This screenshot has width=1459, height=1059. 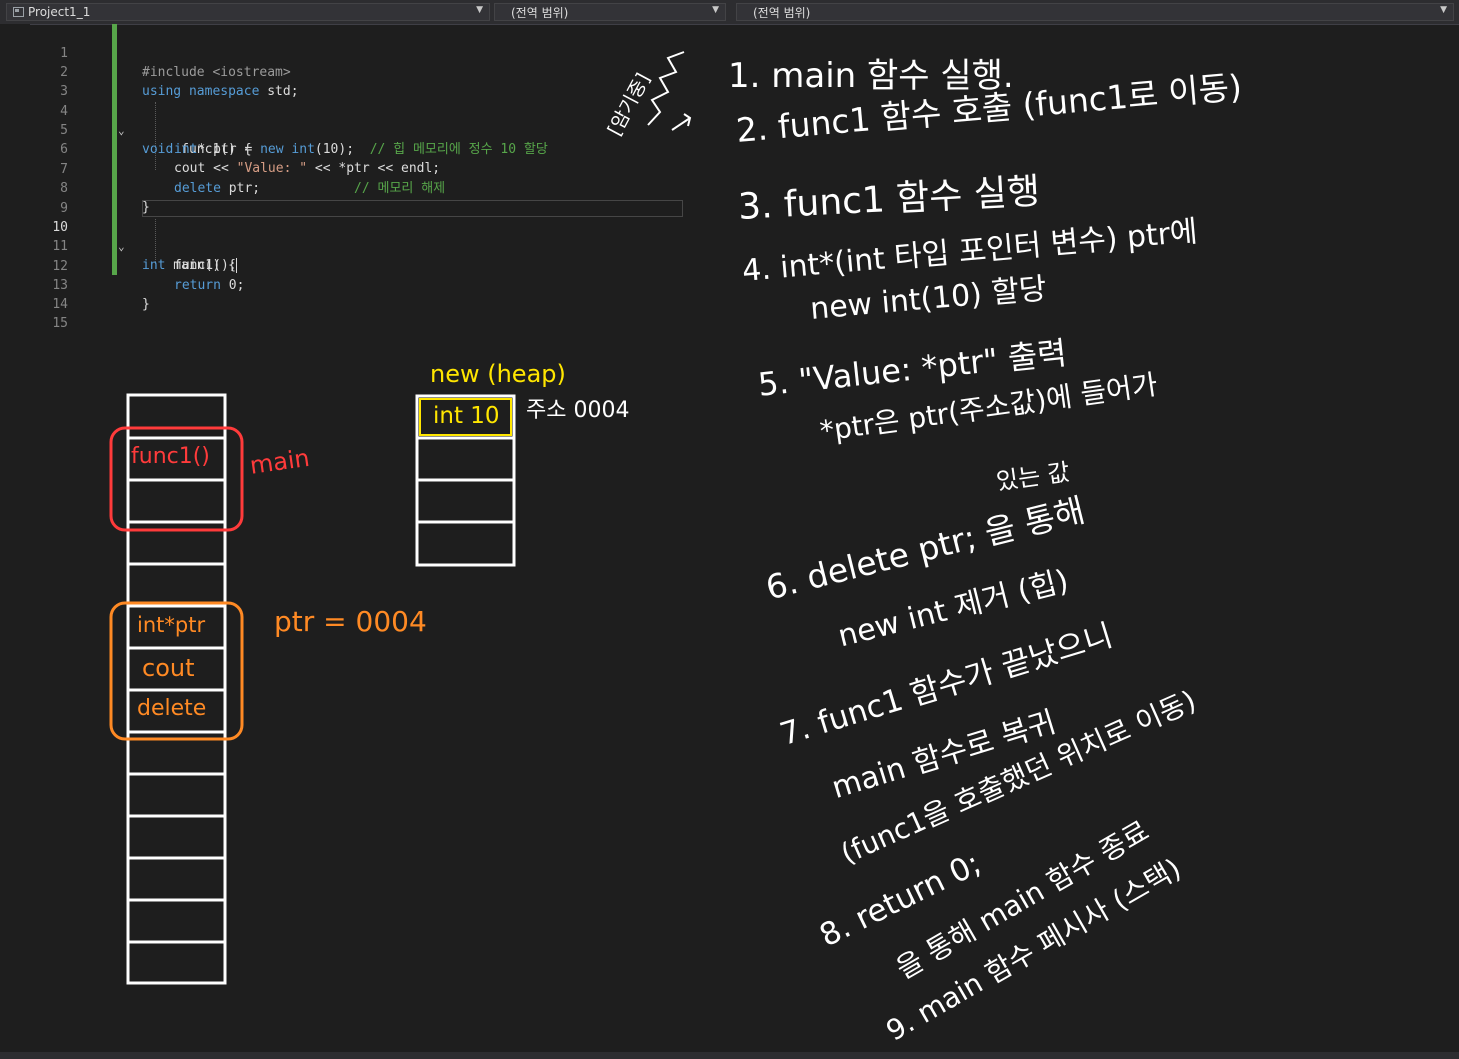 I want to click on status-bar, so click(x=729, y=1055).